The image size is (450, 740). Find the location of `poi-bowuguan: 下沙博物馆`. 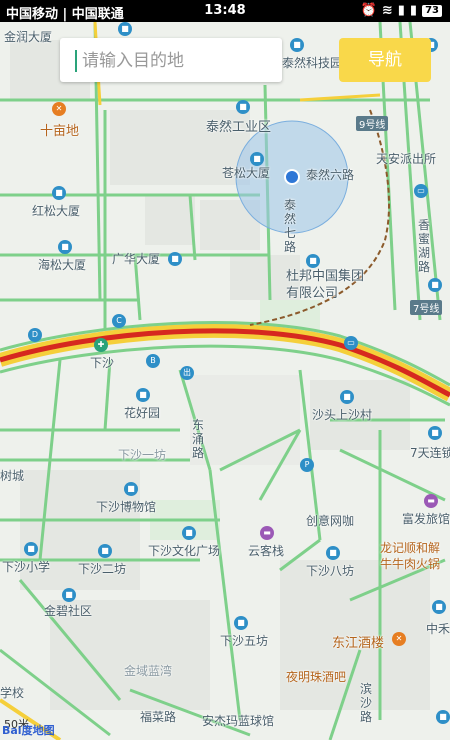

poi-bowuguan: 下沙博物馆 is located at coordinates (126, 507).